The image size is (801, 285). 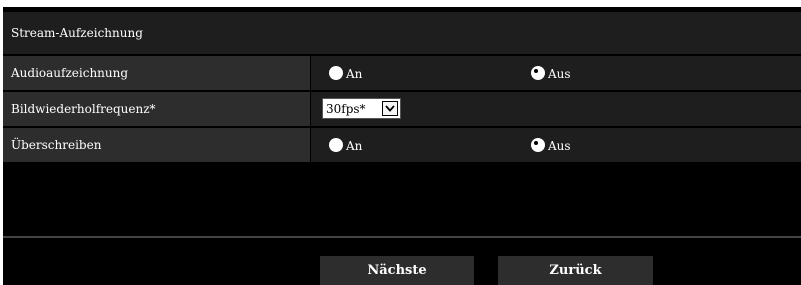 I want to click on audio-recording-on-radio, so click(x=336, y=73).